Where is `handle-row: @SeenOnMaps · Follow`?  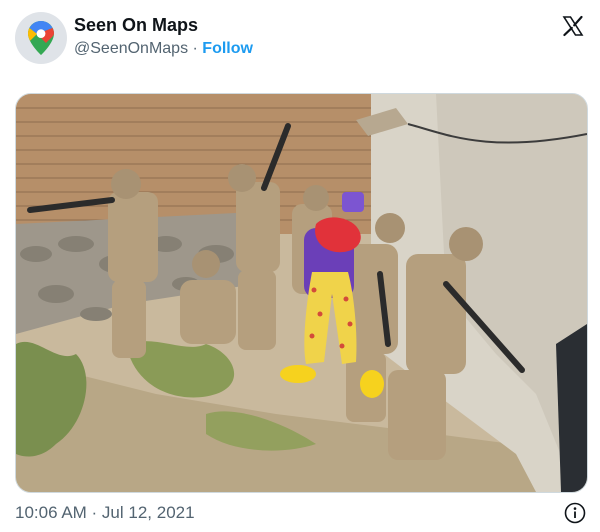
handle-row: @SeenOnMaps · Follow is located at coordinates (163, 49).